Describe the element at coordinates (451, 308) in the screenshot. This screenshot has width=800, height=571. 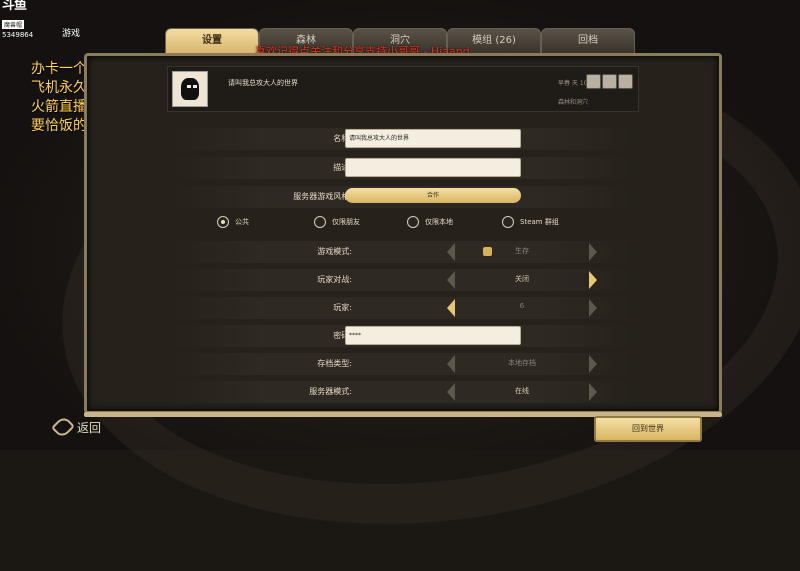
I see `players-prev-arrow` at that location.